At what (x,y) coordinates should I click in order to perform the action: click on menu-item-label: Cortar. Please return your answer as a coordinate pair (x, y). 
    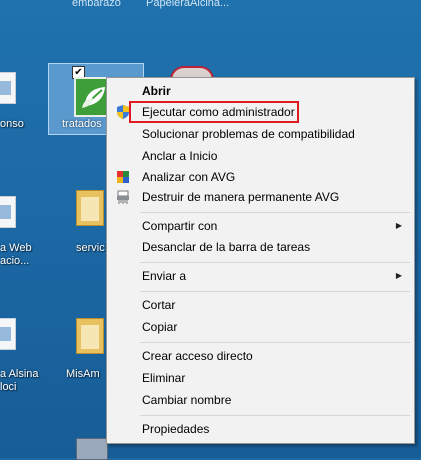
    Looking at the image, I should click on (159, 305).